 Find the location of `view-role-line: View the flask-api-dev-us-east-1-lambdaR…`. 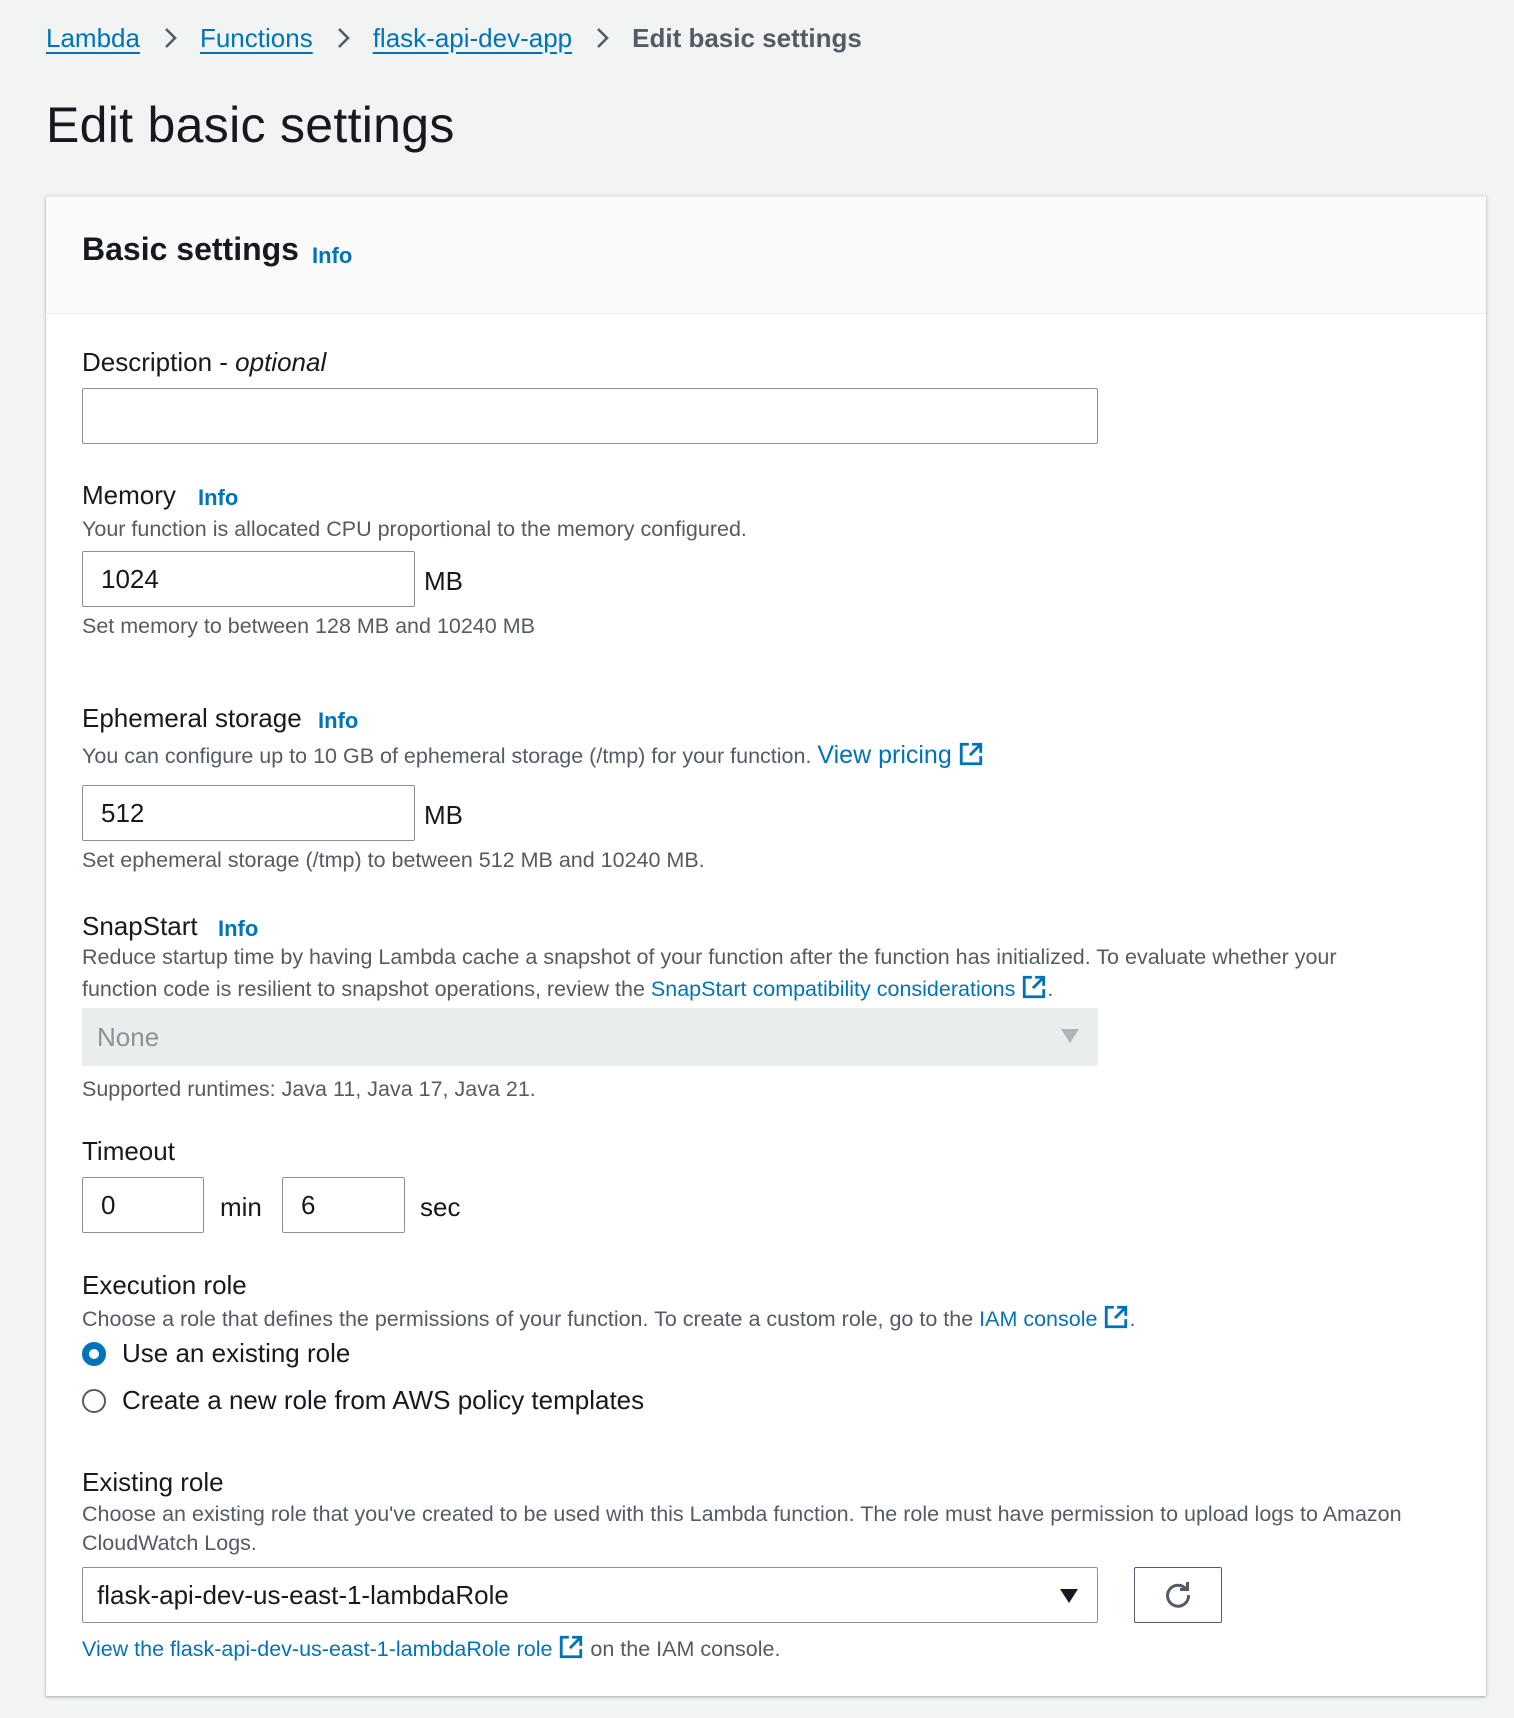

view-role-line: View the flask-api-dev-us-east-1-lambdaR… is located at coordinates (431, 1648).